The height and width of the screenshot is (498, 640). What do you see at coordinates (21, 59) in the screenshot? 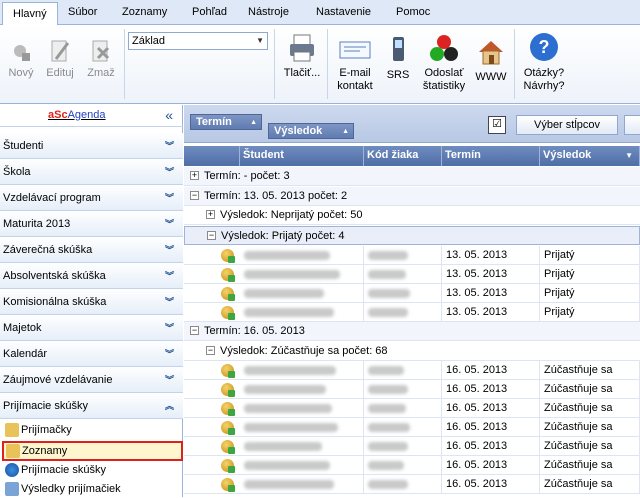
I see `new-button: Nový` at bounding box center [21, 59].